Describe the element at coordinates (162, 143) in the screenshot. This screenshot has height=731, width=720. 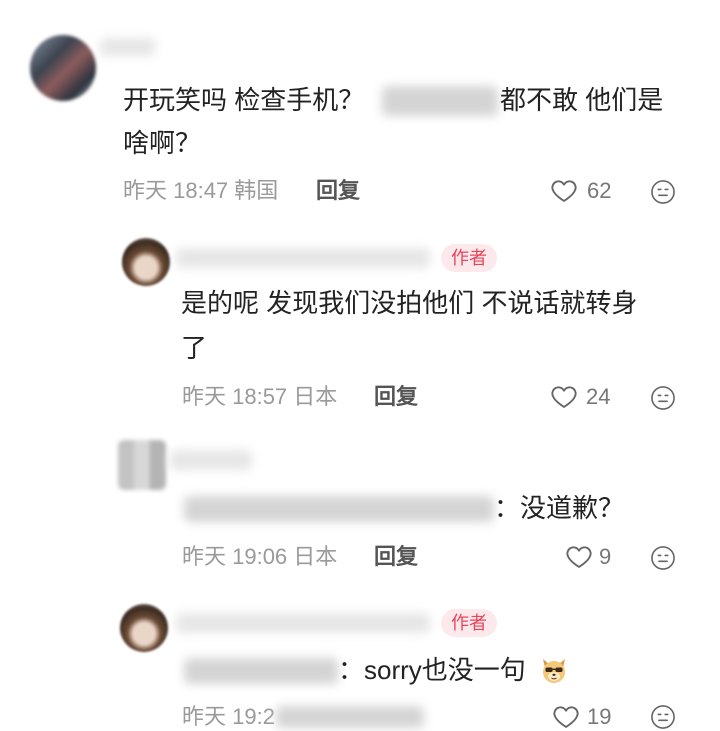
I see `comment-text: 啥啊？` at that location.